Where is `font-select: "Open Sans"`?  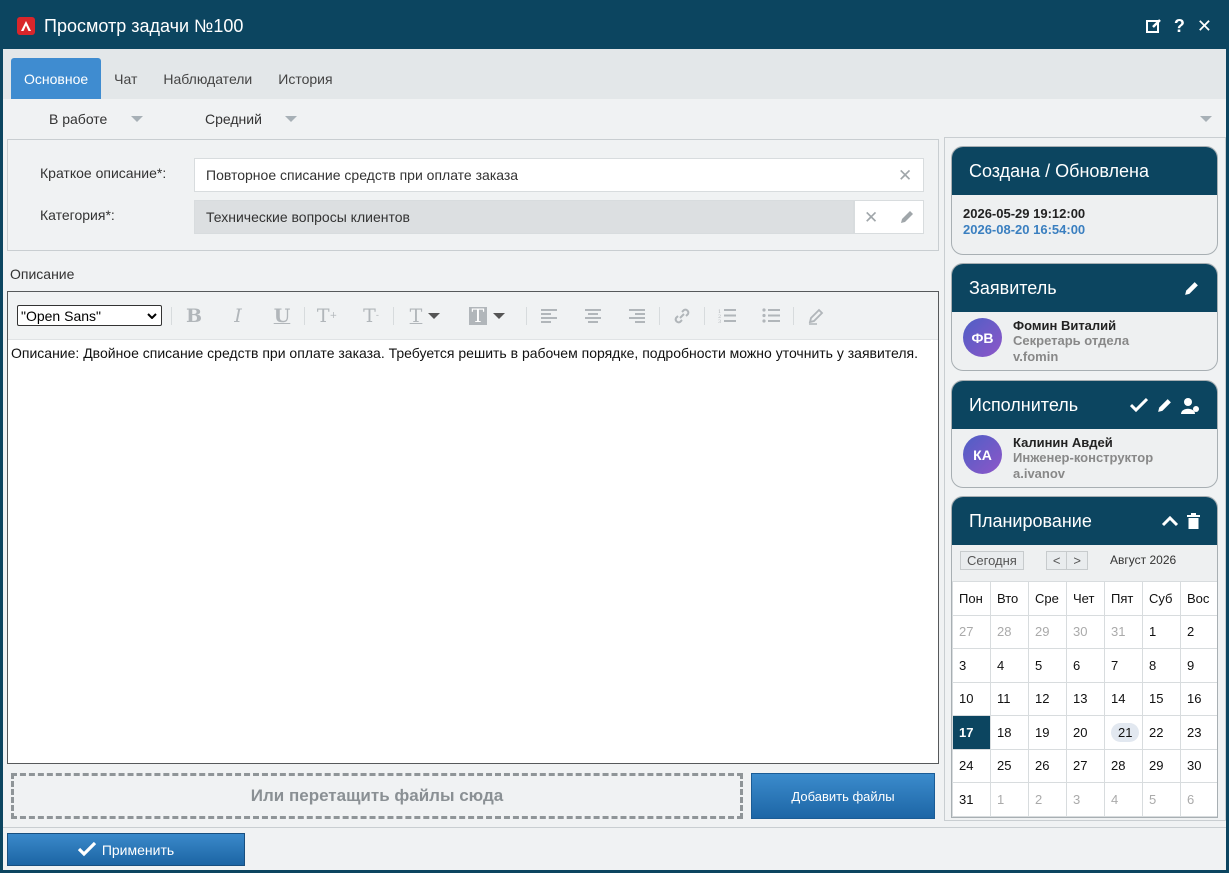 font-select: "Open Sans" is located at coordinates (89, 315).